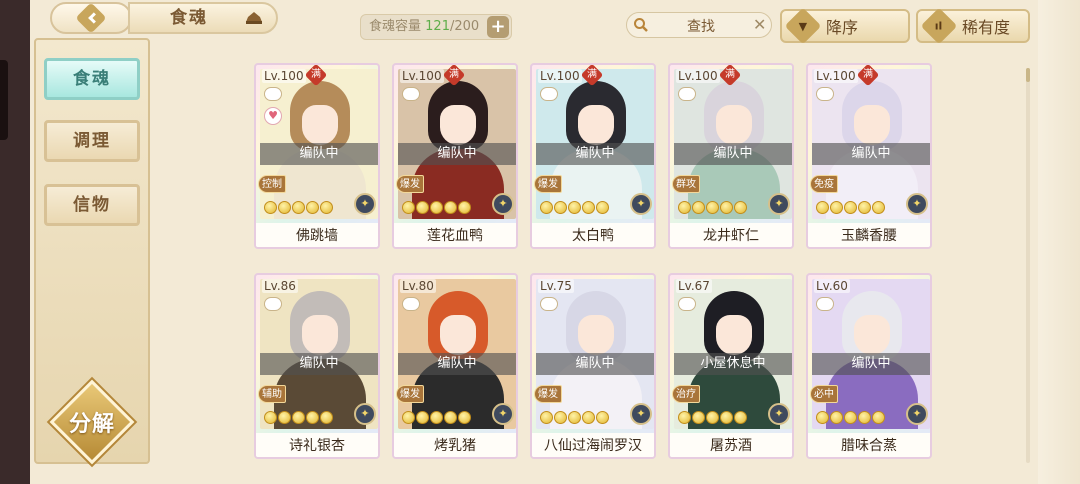 This screenshot has height=484, width=1080. I want to click on clear-search-icon: ✕, so click(759, 24).